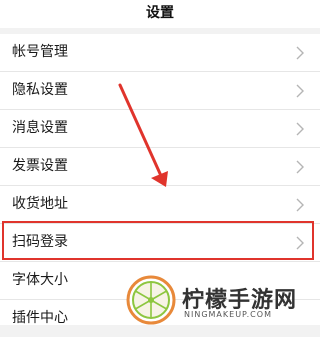  Describe the element at coordinates (221, 297) in the screenshot. I see `watermark: 柠檬手游网 NINGMAKEUP.COM` at that location.